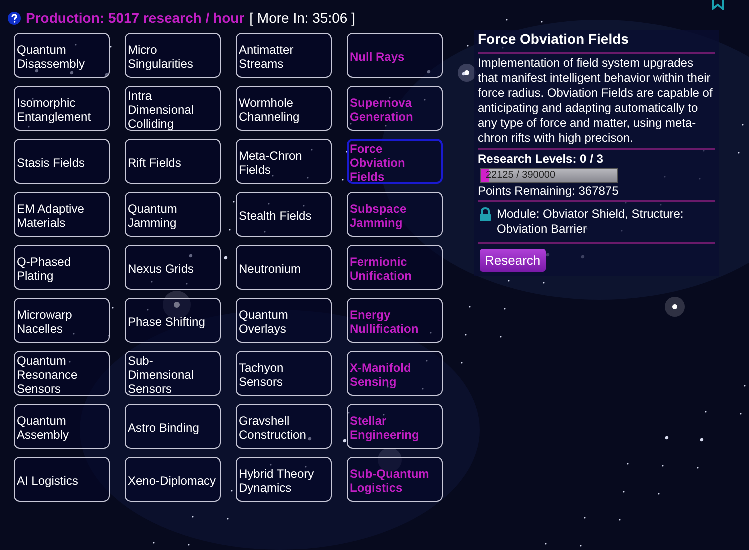 This screenshot has height=550, width=749. Describe the element at coordinates (596, 101) in the screenshot. I see `tech-description: Implementation of field system upgrades that manifest intelligent behavior within their force radius. Obviation Fields are capable of anticipating and adapting automatically to any type of force and matter, using meta-chron rifts with high precison.` at that location.